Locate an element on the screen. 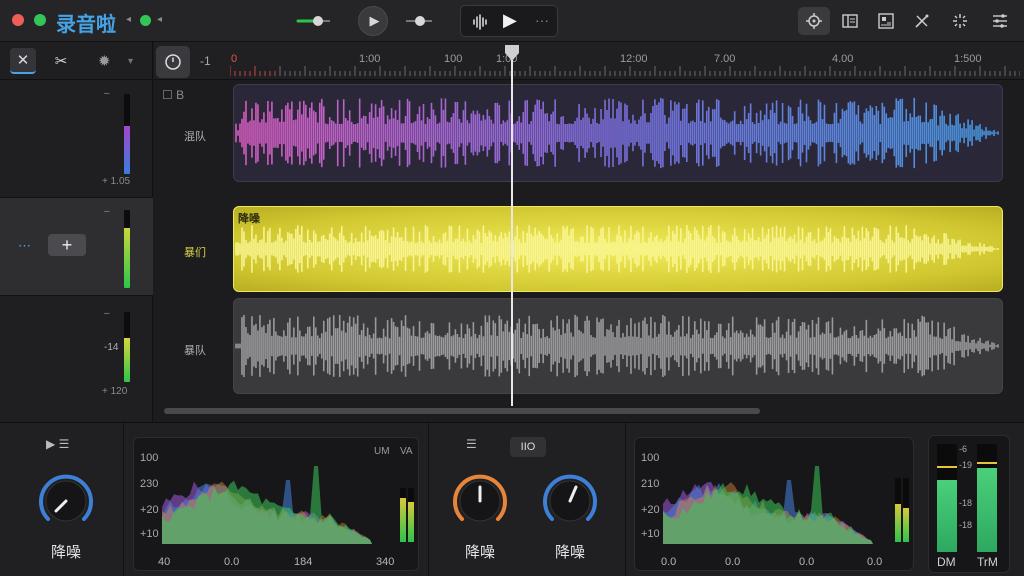 Image resolution: width=1024 pixels, height=576 pixels. spectrum-1-graph is located at coordinates (267, 505).